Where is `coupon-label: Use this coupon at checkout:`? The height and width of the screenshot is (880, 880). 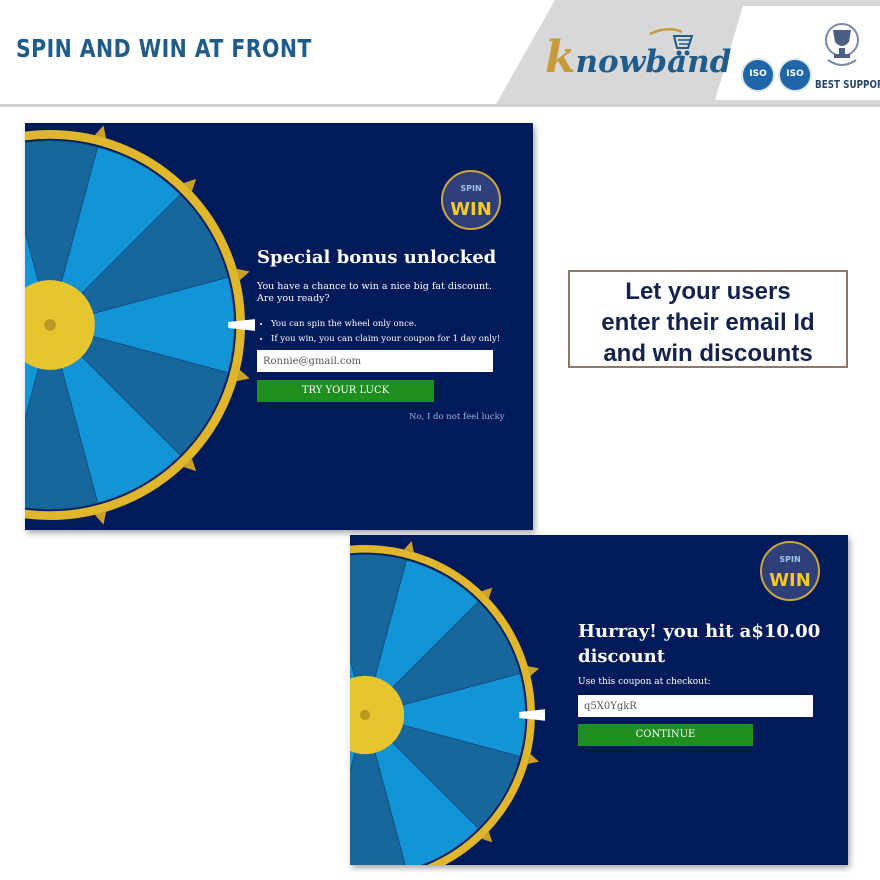
coupon-label: Use this coupon at checkout: is located at coordinates (644, 682).